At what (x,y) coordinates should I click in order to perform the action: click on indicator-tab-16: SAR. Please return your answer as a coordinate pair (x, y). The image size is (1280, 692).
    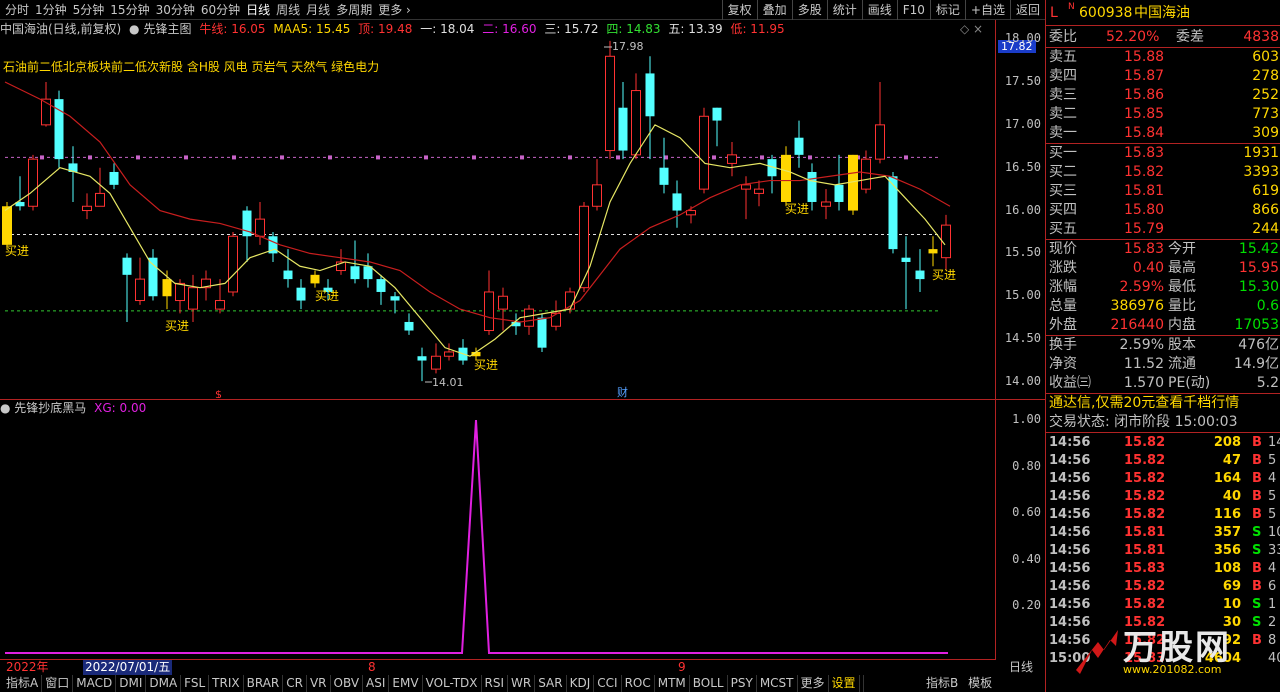
    Looking at the image, I should click on (551, 683).